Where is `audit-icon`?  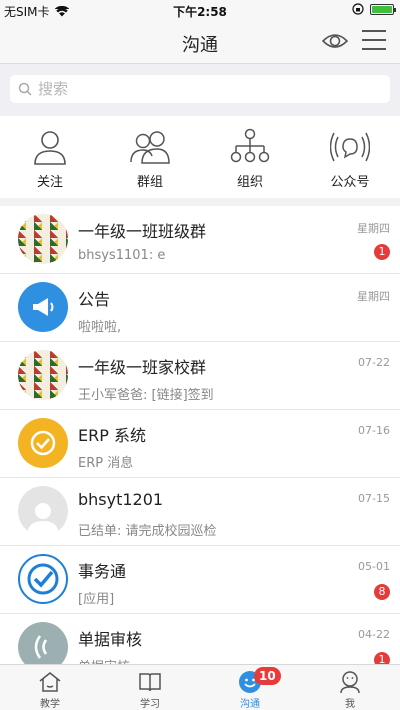 audit-icon is located at coordinates (41, 647).